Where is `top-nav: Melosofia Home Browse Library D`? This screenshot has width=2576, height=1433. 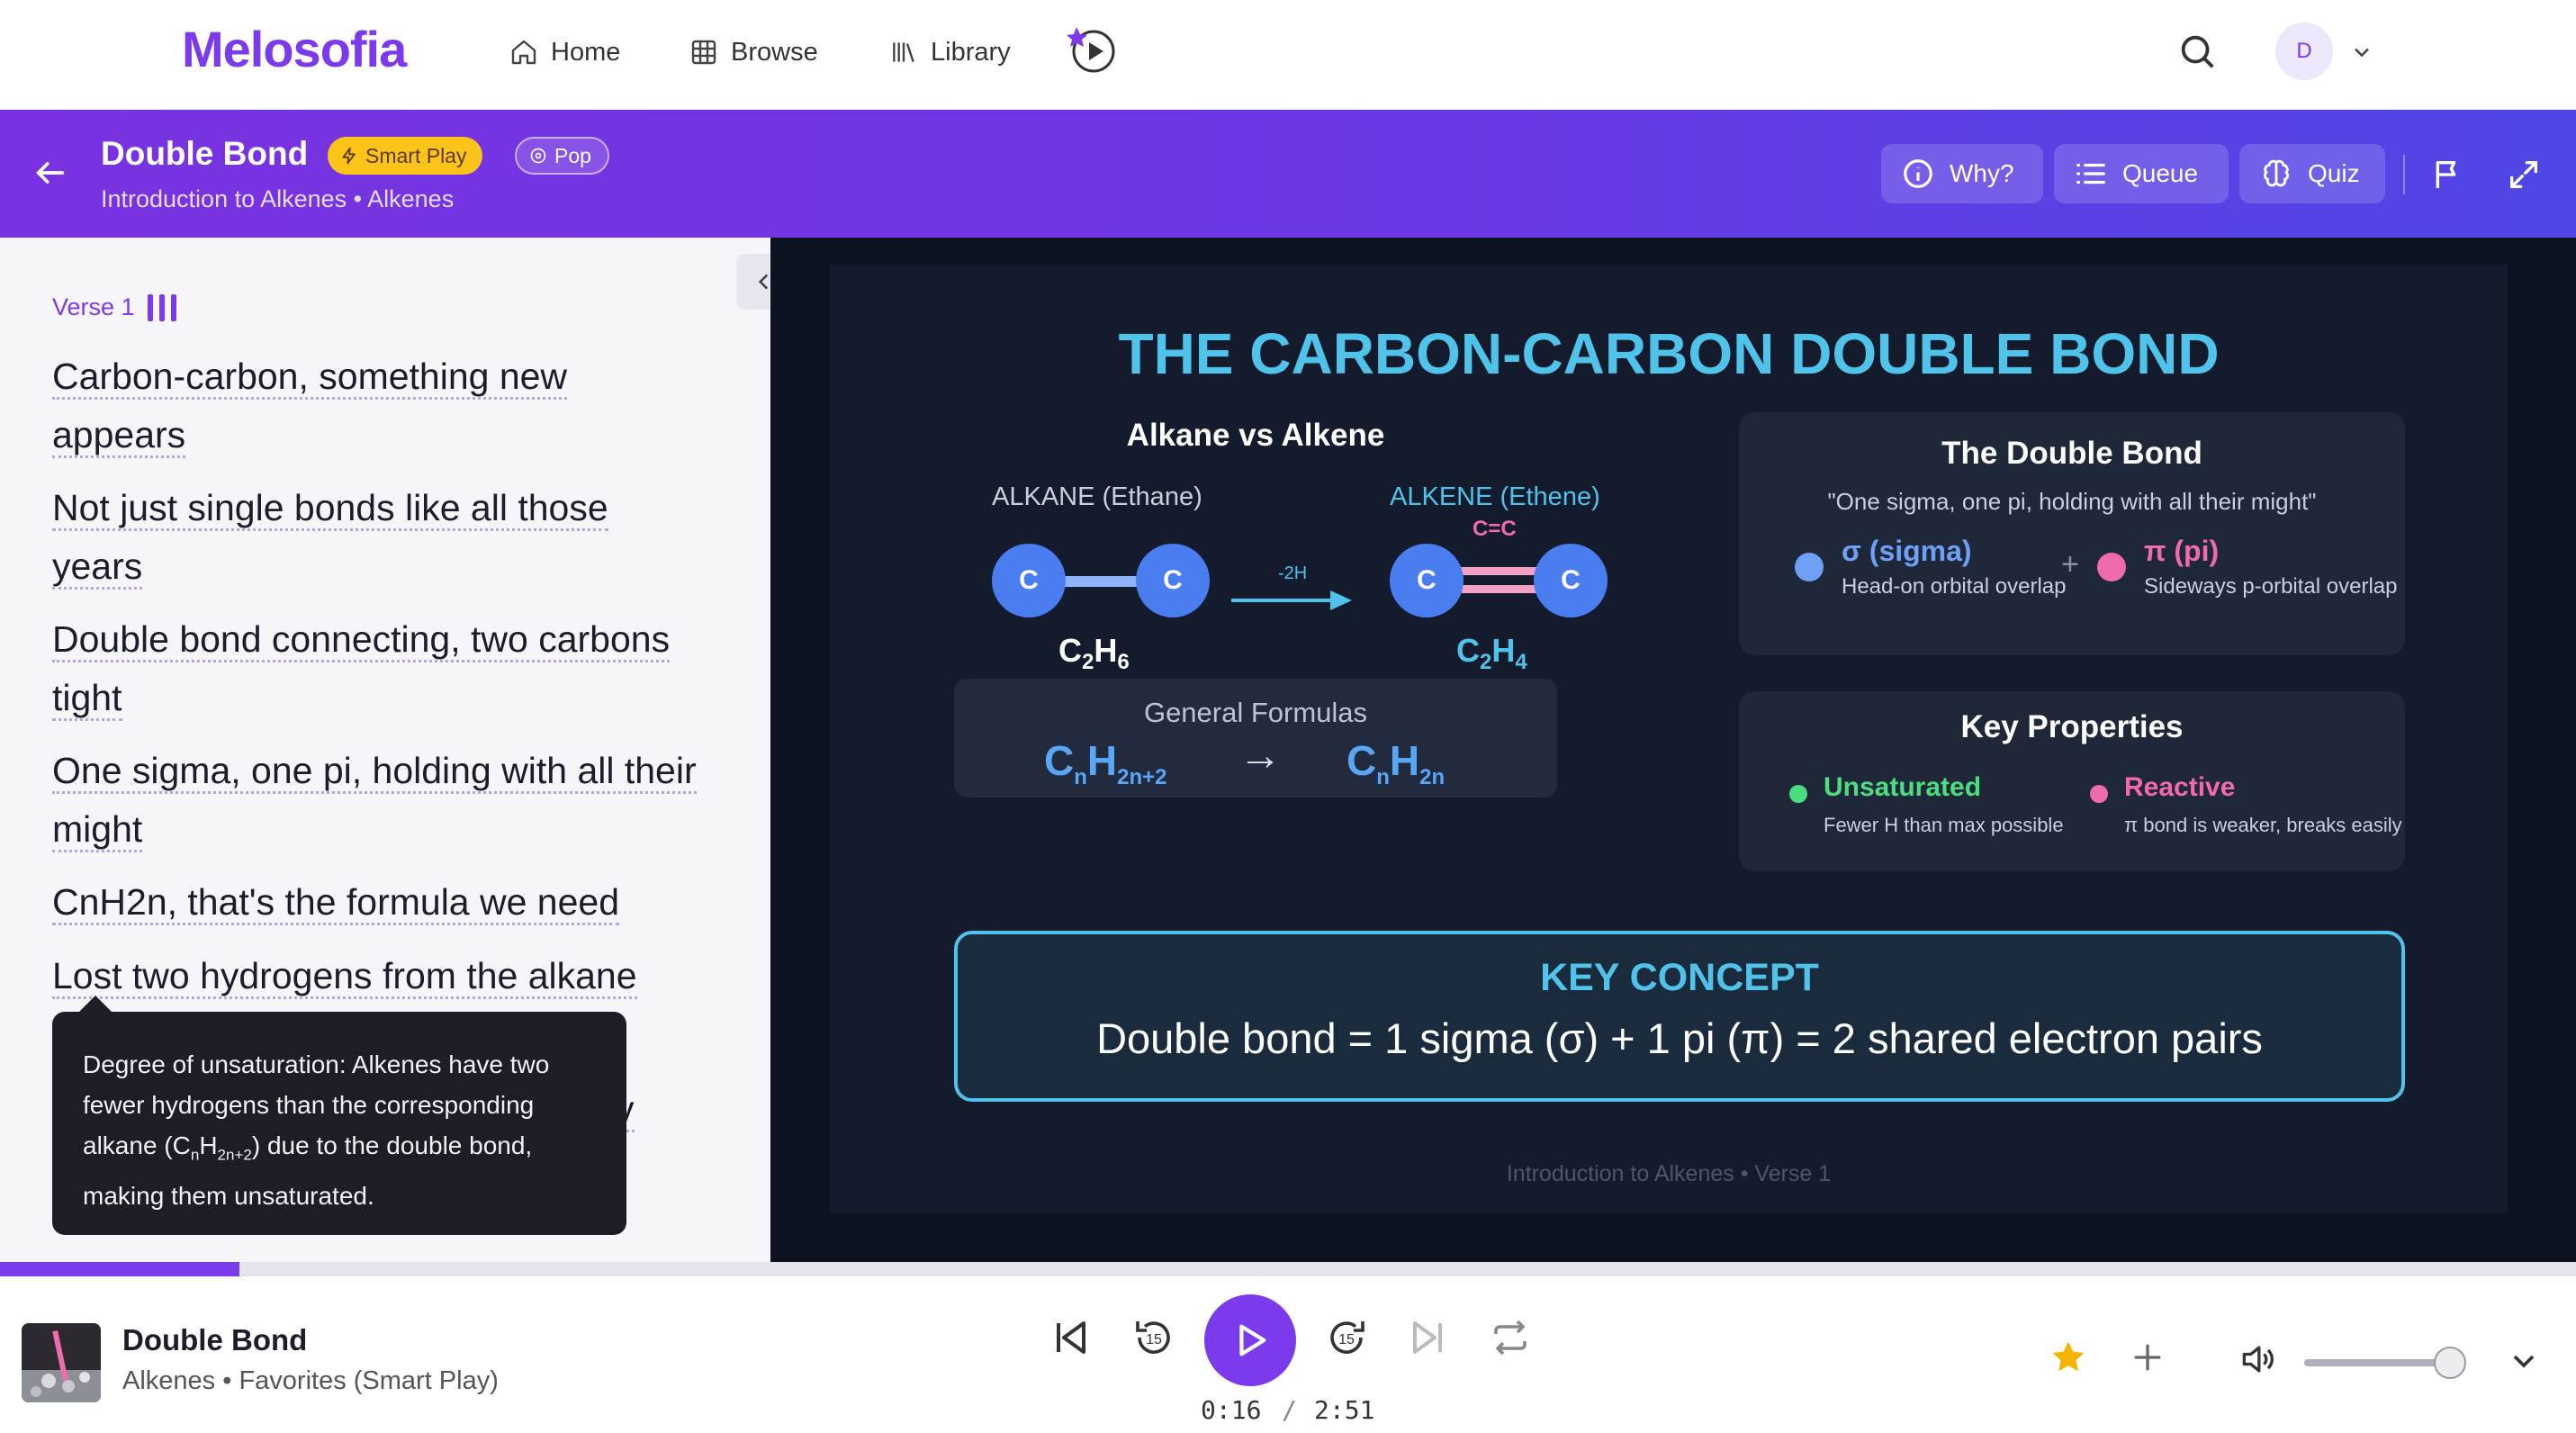 top-nav: Melosofia Home Browse Library D is located at coordinates (1288, 55).